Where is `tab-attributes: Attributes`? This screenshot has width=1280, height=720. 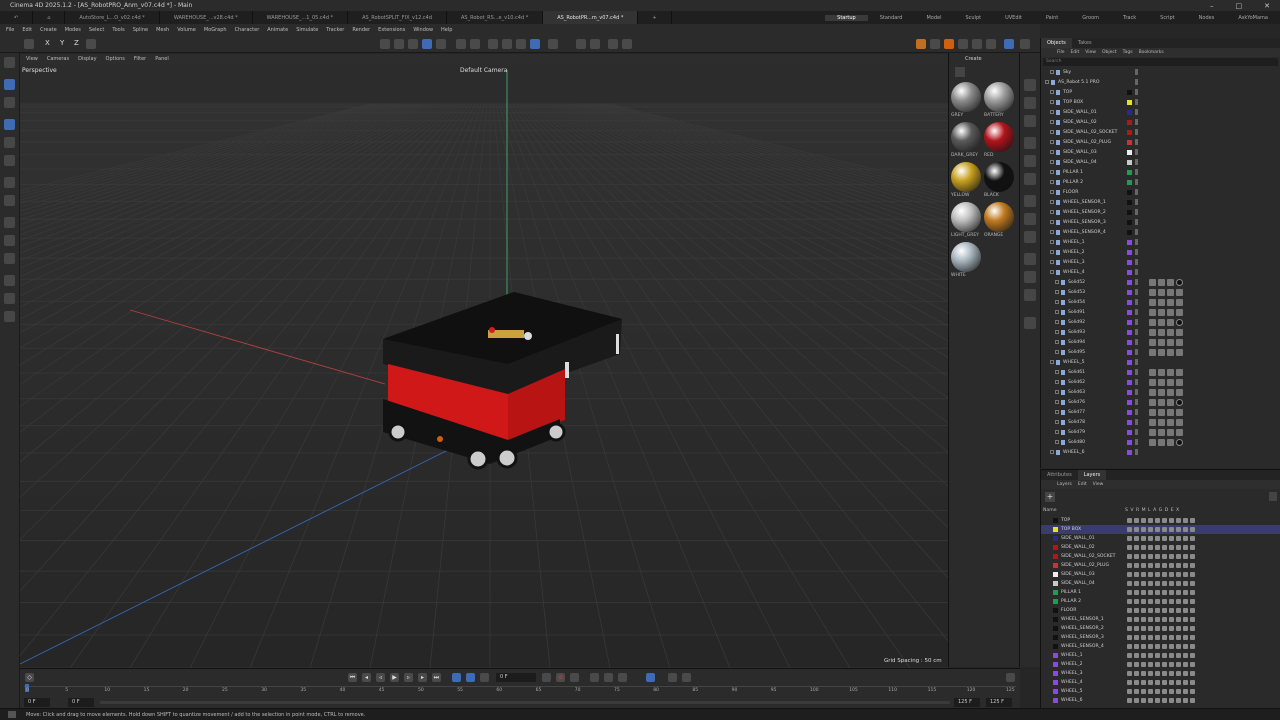 tab-attributes: Attributes is located at coordinates (1059, 475).